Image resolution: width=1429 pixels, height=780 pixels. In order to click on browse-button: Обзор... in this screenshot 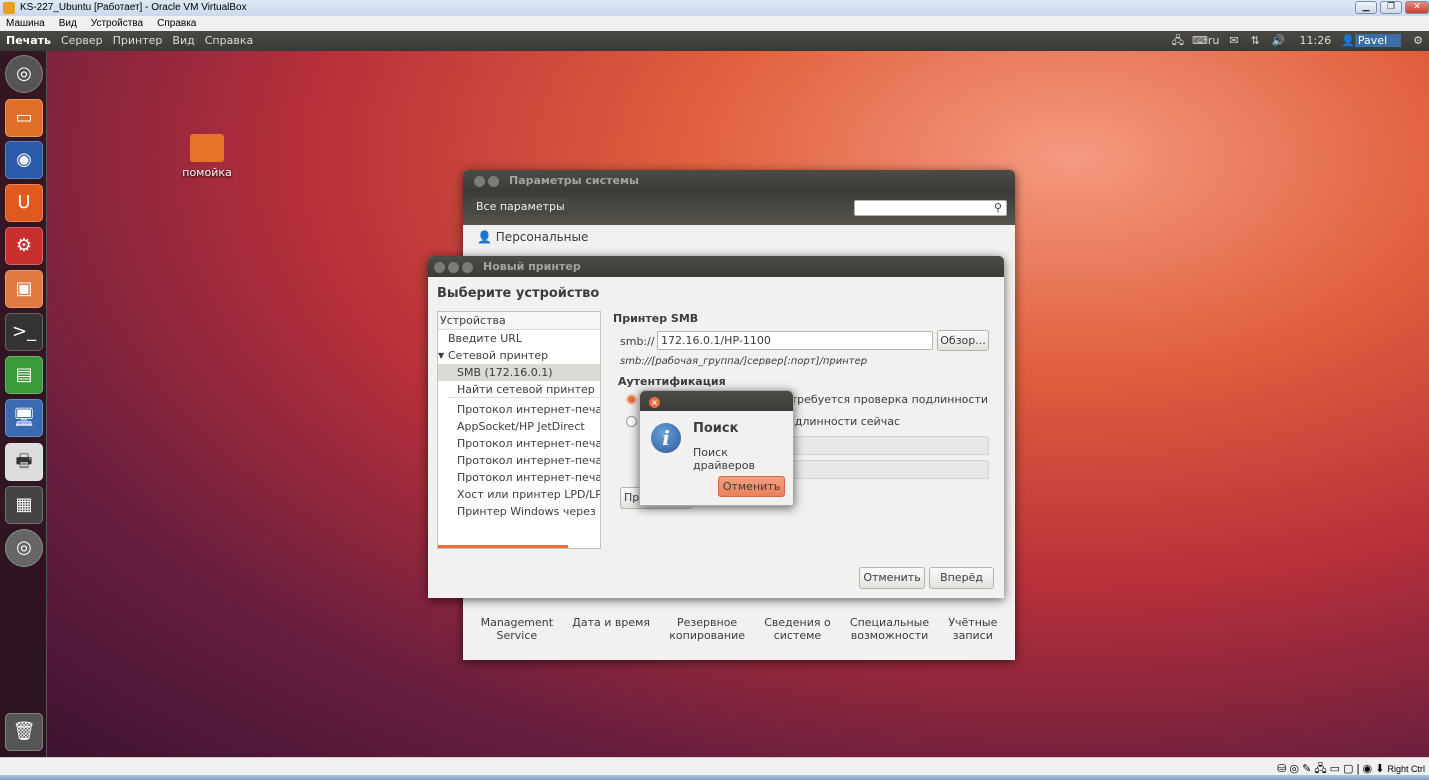, I will do `click(963, 340)`.